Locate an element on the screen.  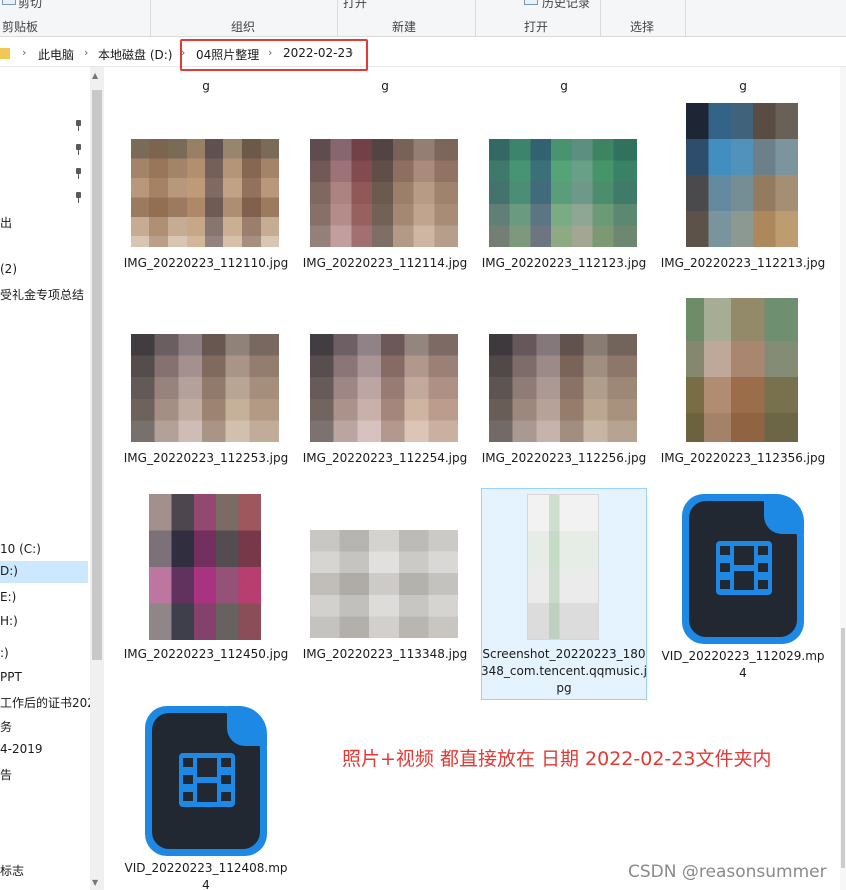
nav-scrollbar-thumb is located at coordinates (97, 375).